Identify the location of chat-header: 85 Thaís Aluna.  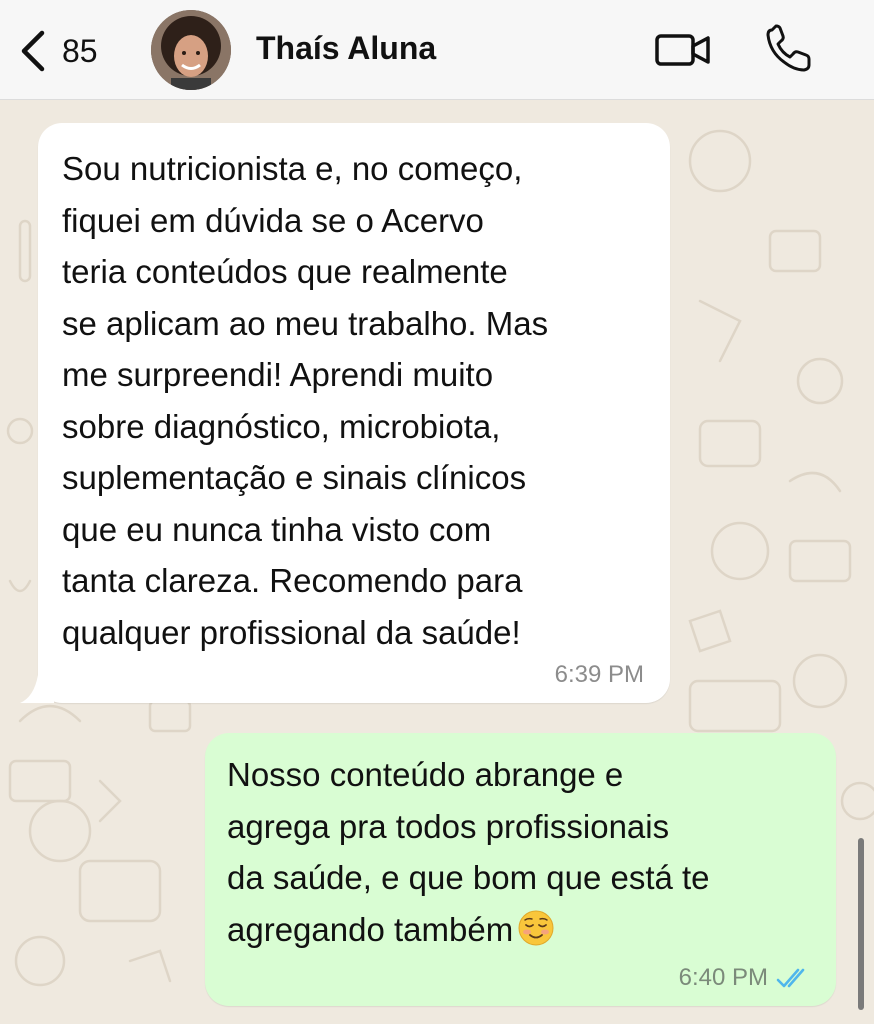
(437, 50).